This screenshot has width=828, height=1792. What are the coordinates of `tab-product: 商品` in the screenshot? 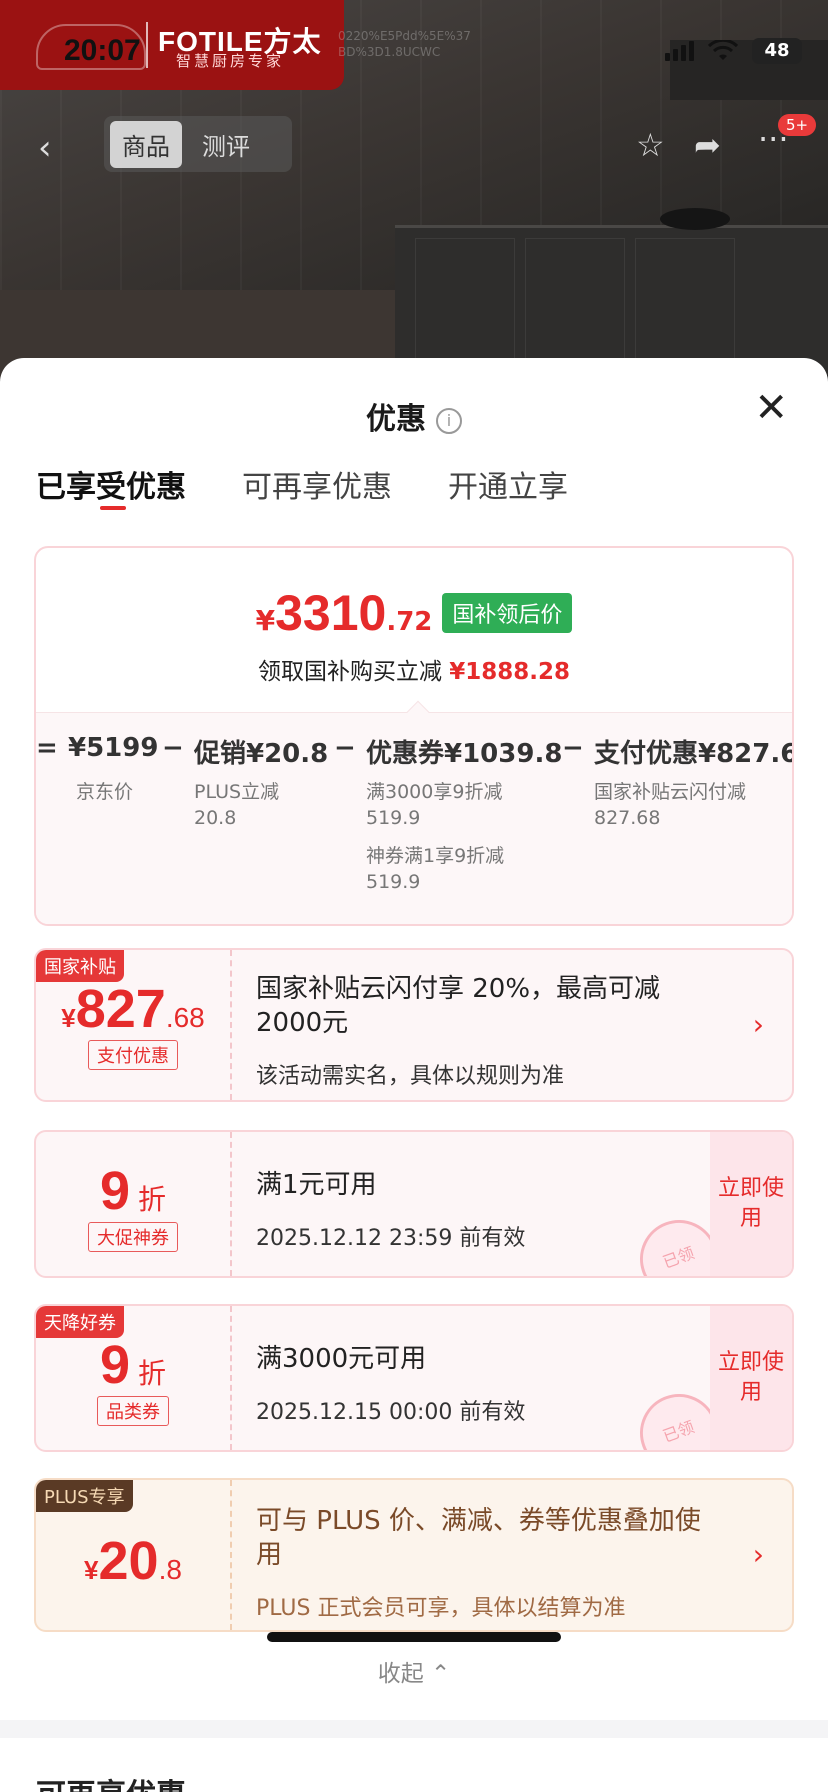 It's located at (146, 144).